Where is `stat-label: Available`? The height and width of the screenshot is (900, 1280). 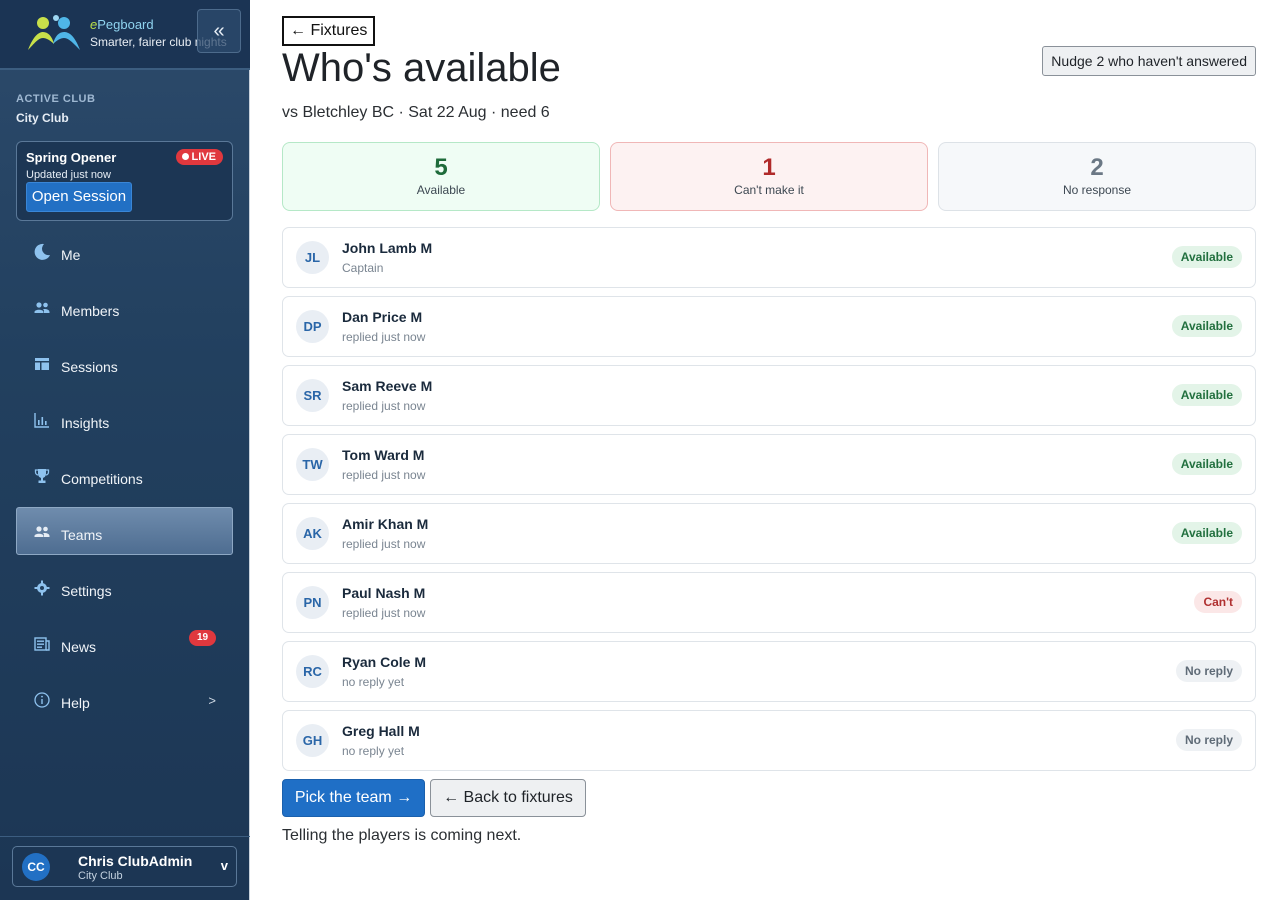 stat-label: Available is located at coordinates (441, 190).